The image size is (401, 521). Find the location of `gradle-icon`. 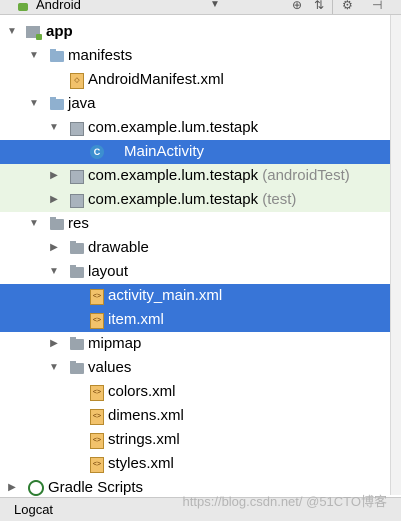

gradle-icon is located at coordinates (36, 488).